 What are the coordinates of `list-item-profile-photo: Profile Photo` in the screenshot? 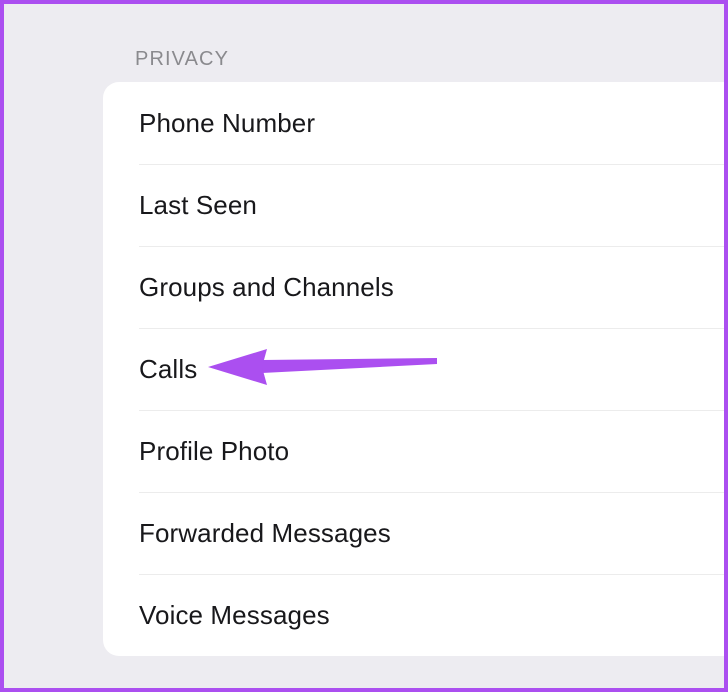 It's located at (413, 451).